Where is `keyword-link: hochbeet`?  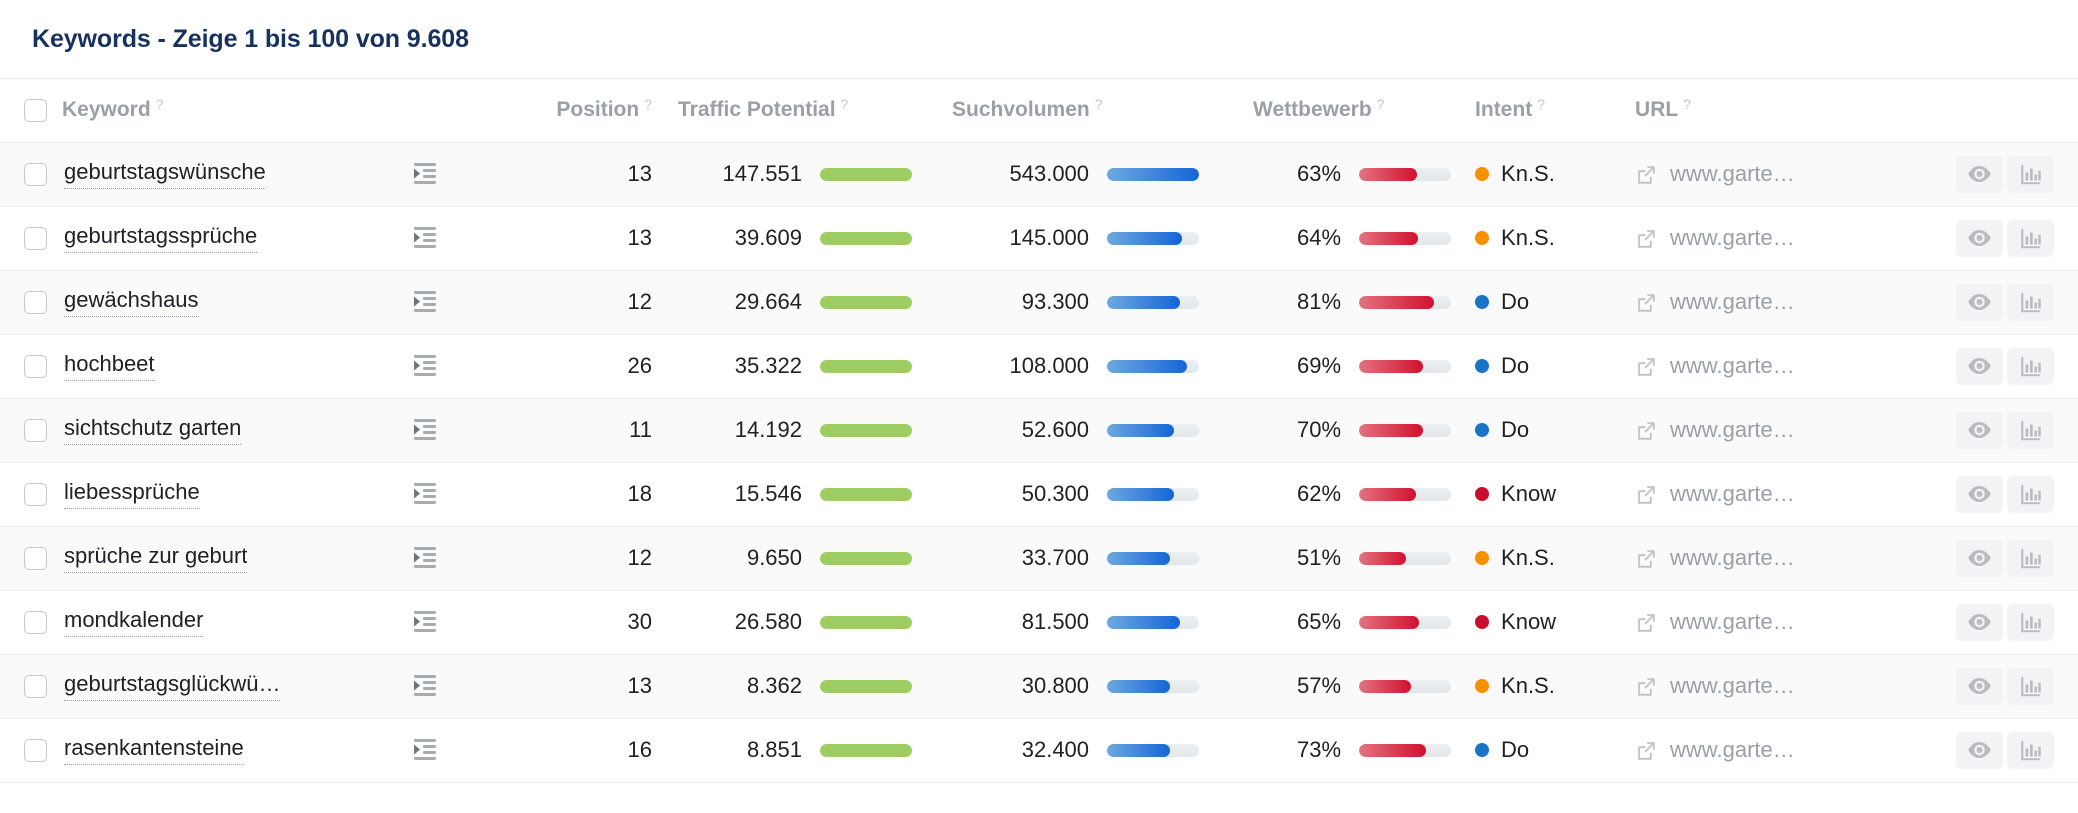 keyword-link: hochbeet is located at coordinates (109, 366).